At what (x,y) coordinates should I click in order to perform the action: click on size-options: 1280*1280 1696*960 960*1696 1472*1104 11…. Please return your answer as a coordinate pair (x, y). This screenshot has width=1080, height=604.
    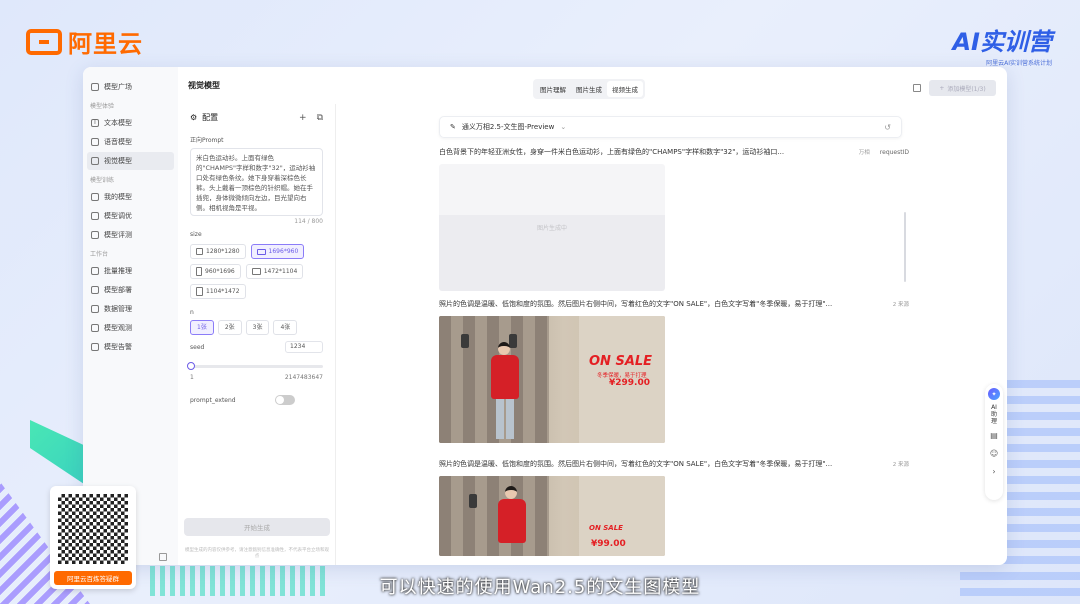
    Looking at the image, I should click on (257, 268).